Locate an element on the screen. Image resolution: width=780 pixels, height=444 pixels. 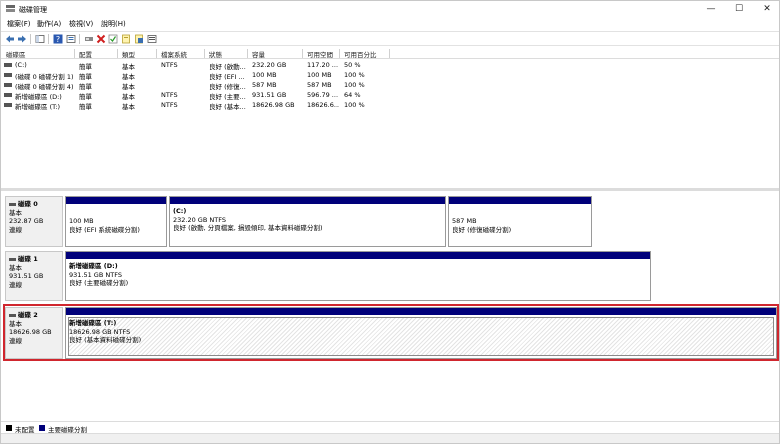
status-bar is located at coordinates (390, 438).